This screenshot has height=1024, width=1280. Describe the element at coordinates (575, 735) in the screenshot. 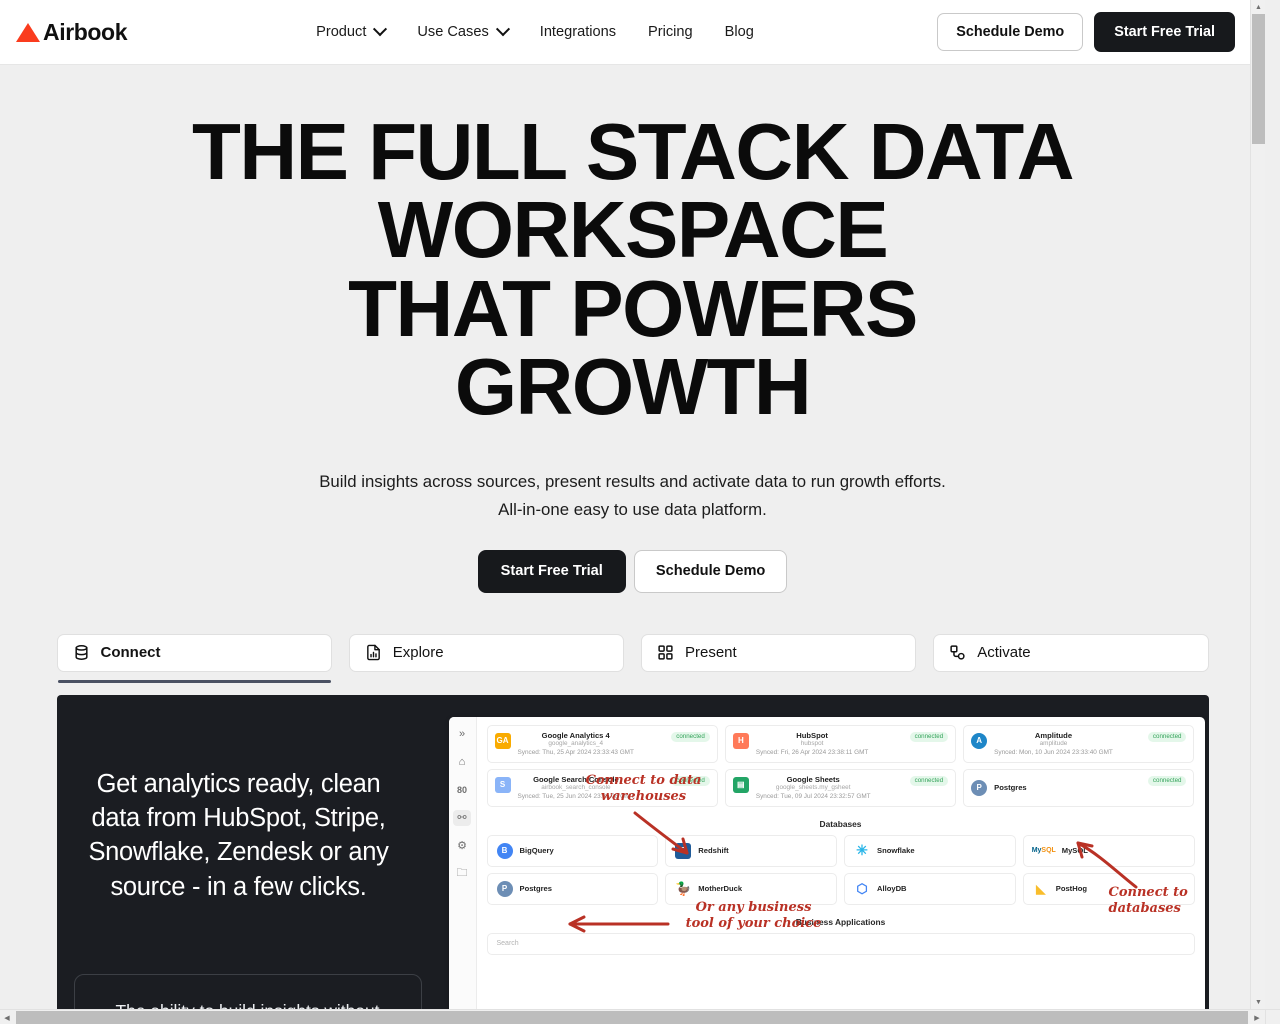

I see `connection-name: Google Analytics 4` at that location.